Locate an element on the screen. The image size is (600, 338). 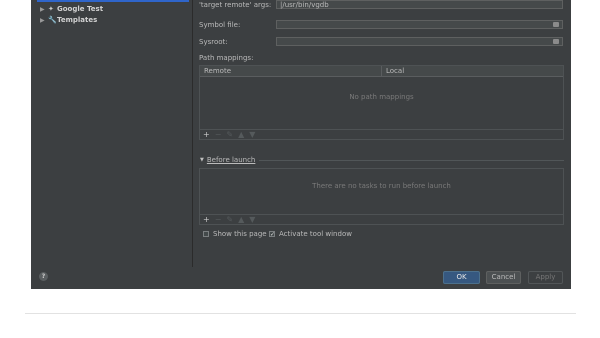
path-mappings-table: Remote Local No path mappings + − ✎ ▲ ▼ is located at coordinates (381, 102).